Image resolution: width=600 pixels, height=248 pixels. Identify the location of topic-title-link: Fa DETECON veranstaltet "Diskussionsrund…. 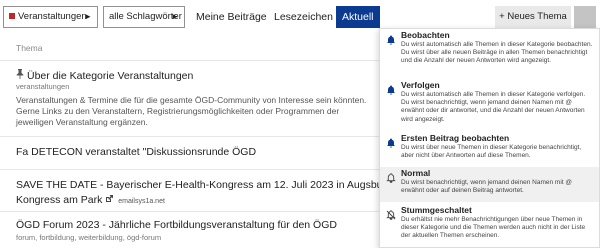
(136, 152).